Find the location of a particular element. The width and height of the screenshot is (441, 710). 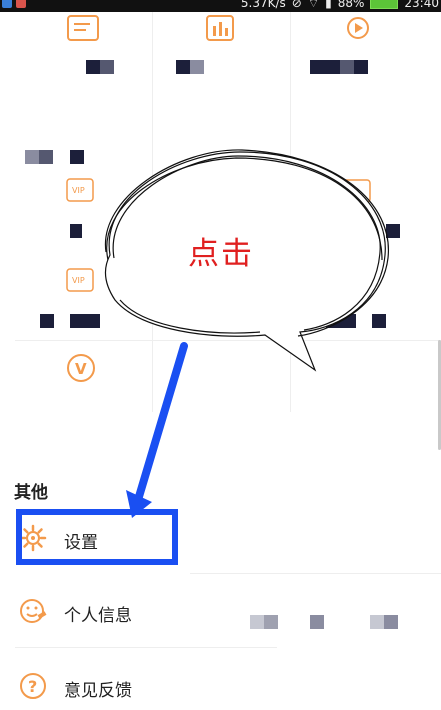

network-speed: 5.37K/s is located at coordinates (263, 5).